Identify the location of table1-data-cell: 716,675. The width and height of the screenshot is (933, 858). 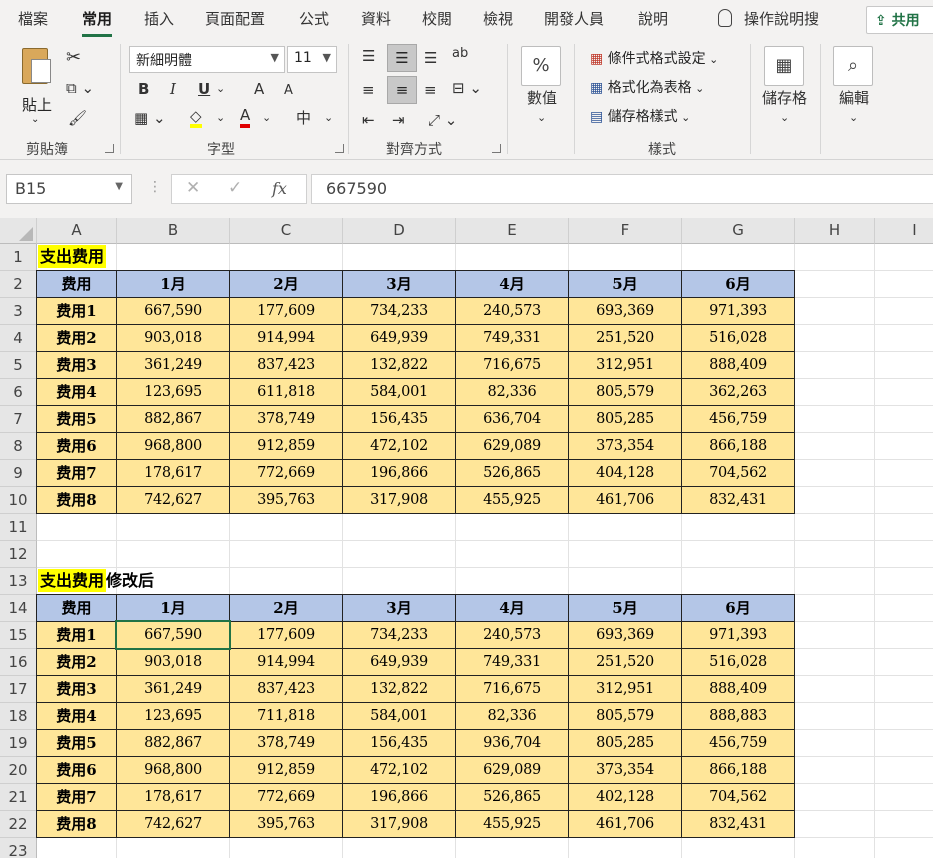
(512, 365).